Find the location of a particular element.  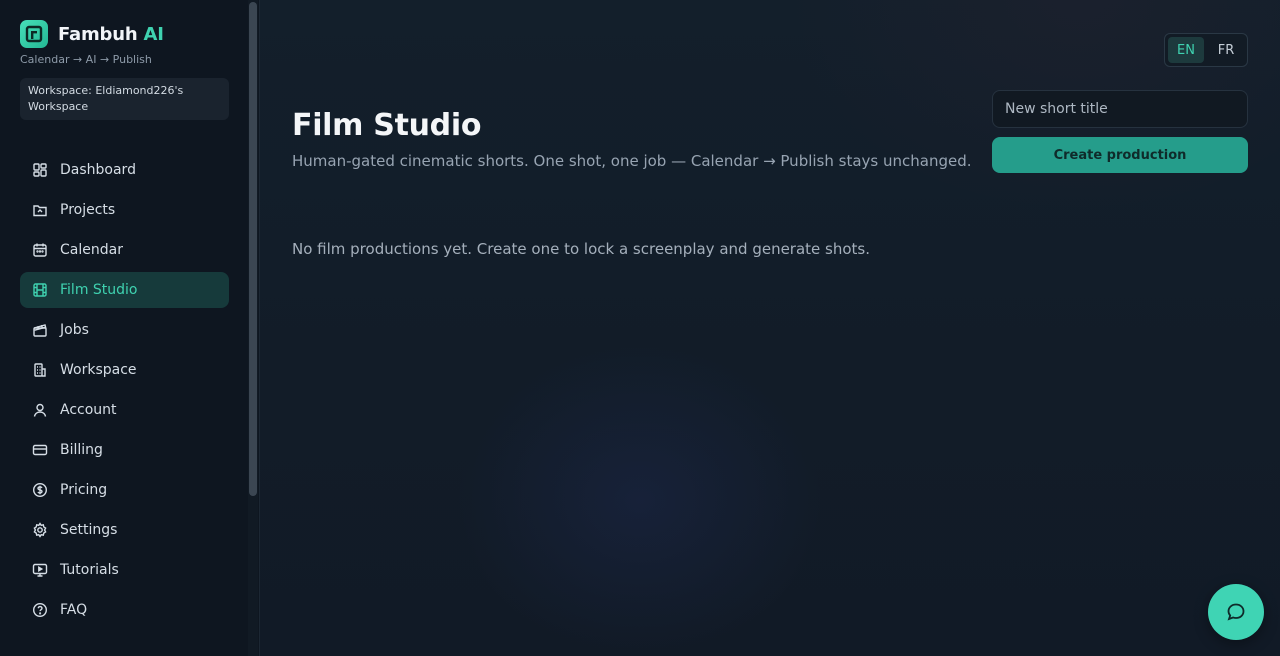

sidebar-item-film-studio: Film Studio is located at coordinates (124, 290).